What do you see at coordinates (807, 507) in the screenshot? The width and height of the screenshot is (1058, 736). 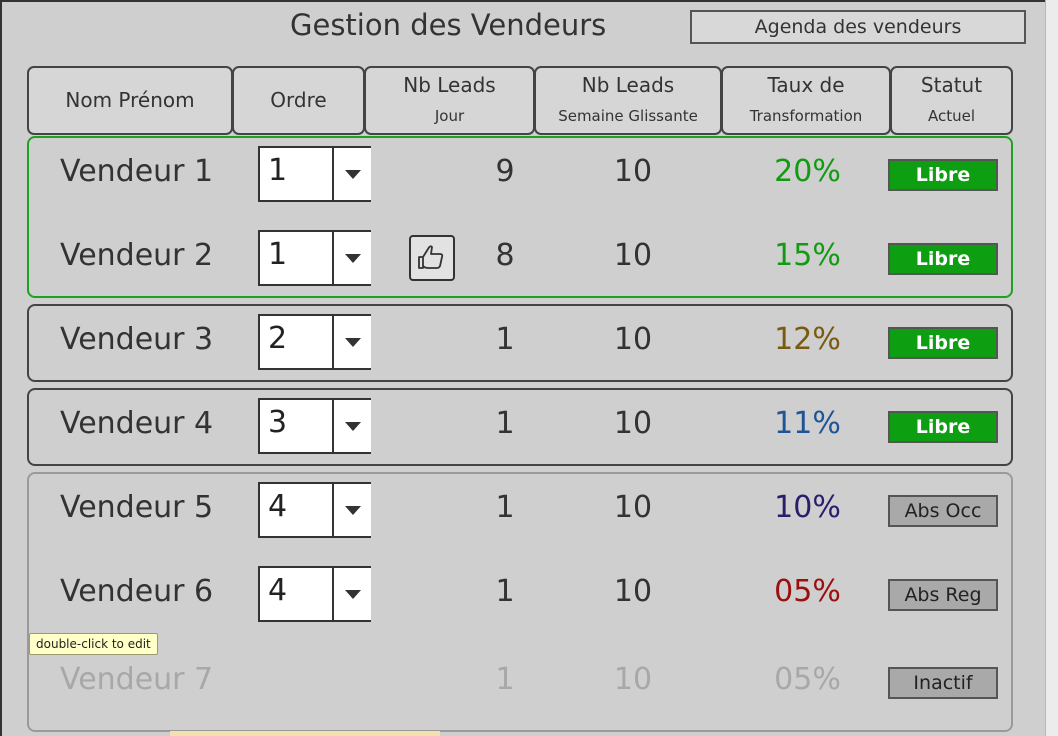 I see `taux-transformation: 10%` at bounding box center [807, 507].